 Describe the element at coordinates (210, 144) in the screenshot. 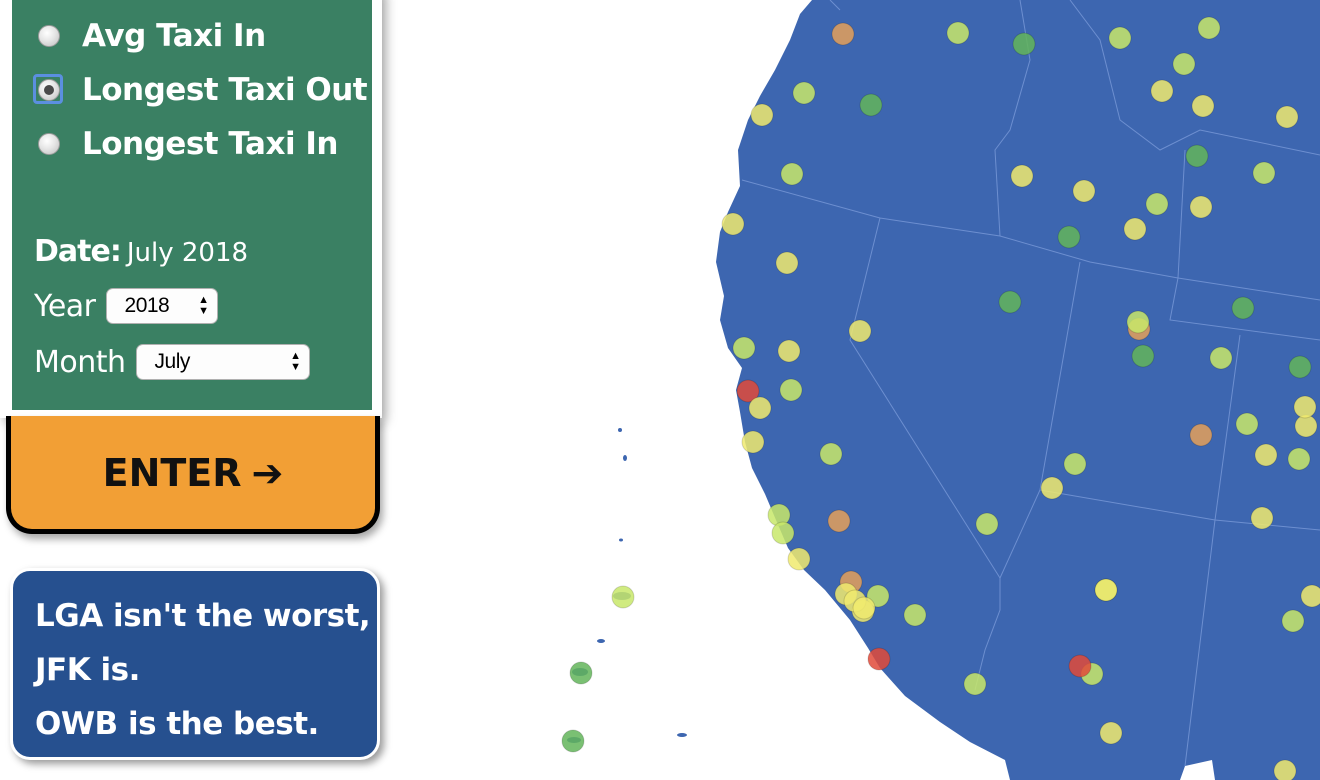

I see `radio-label: Longest Taxi In` at that location.